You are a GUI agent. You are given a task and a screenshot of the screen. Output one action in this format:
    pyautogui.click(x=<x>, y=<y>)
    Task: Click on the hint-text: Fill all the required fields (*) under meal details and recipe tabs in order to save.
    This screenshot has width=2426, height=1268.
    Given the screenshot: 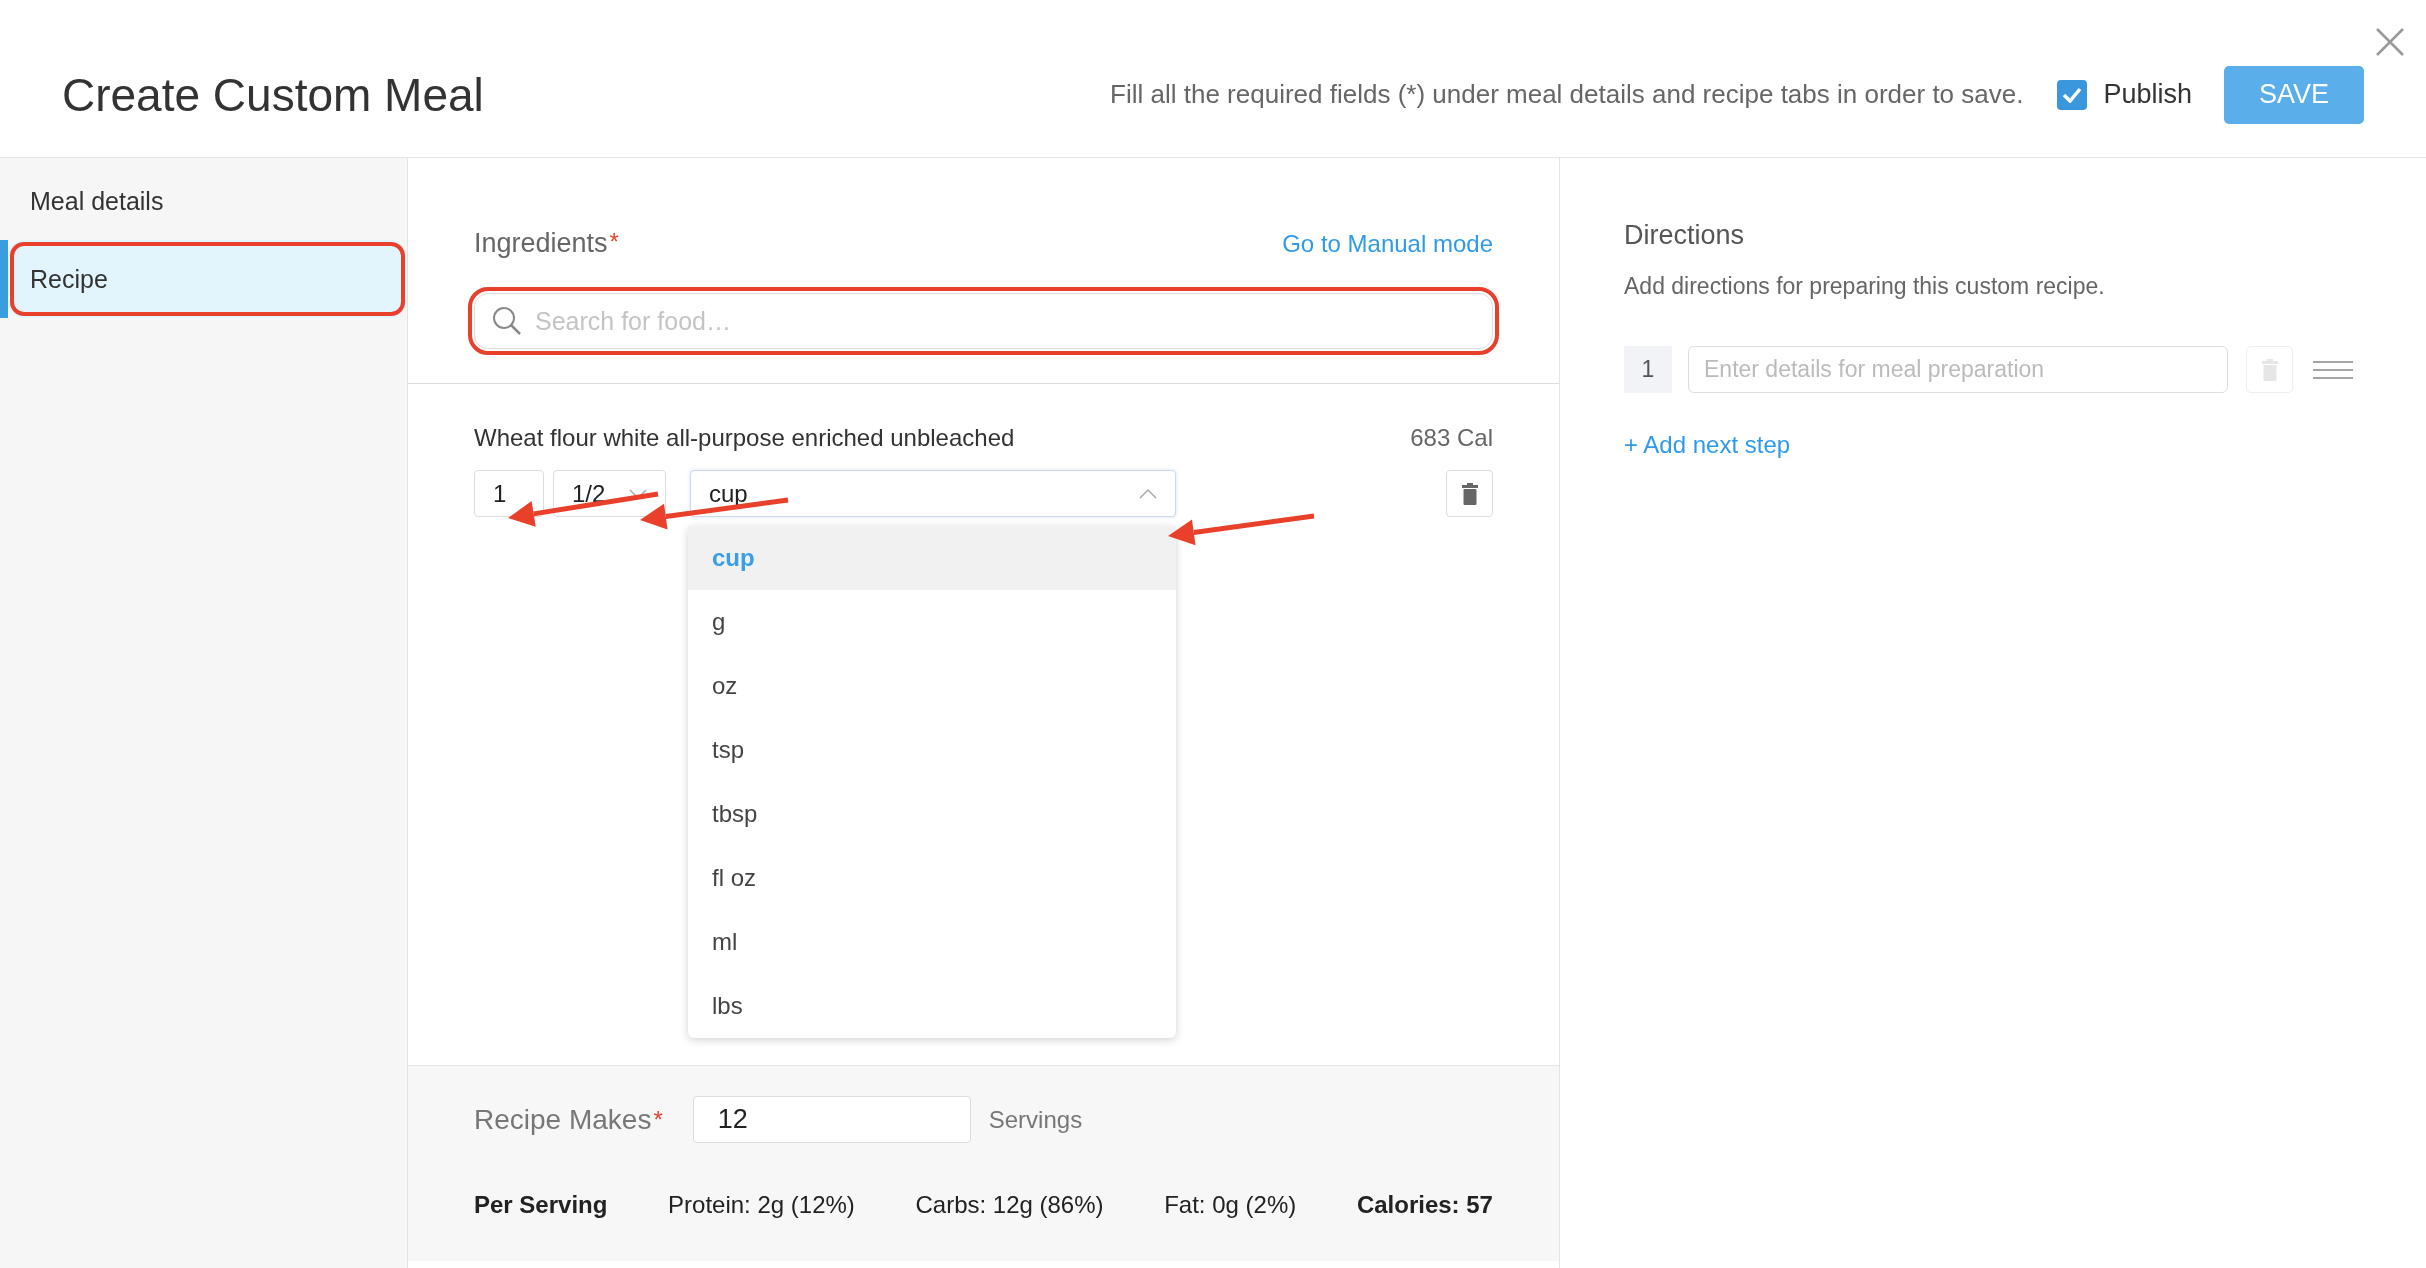 What is the action you would take?
    pyautogui.click(x=1567, y=94)
    